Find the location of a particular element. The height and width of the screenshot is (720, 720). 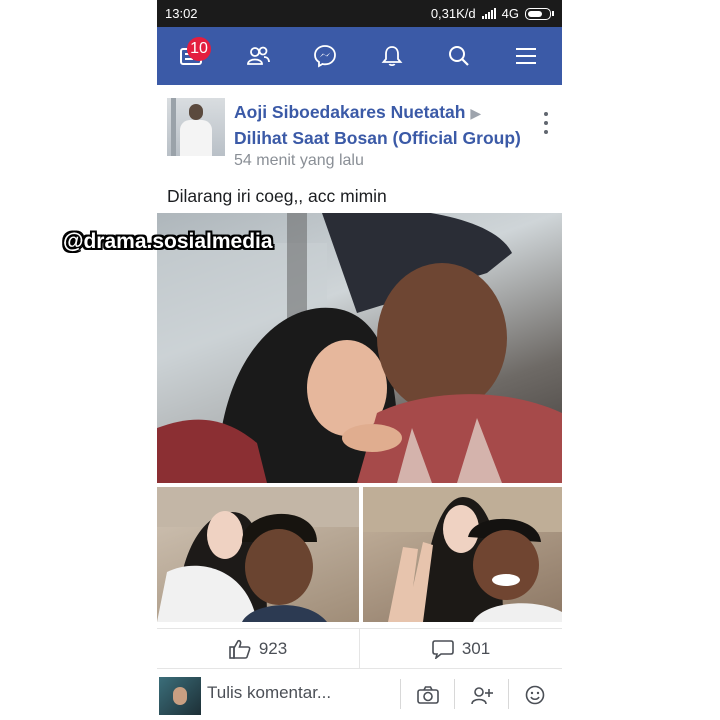

battery-tip is located at coordinates (553, 13).